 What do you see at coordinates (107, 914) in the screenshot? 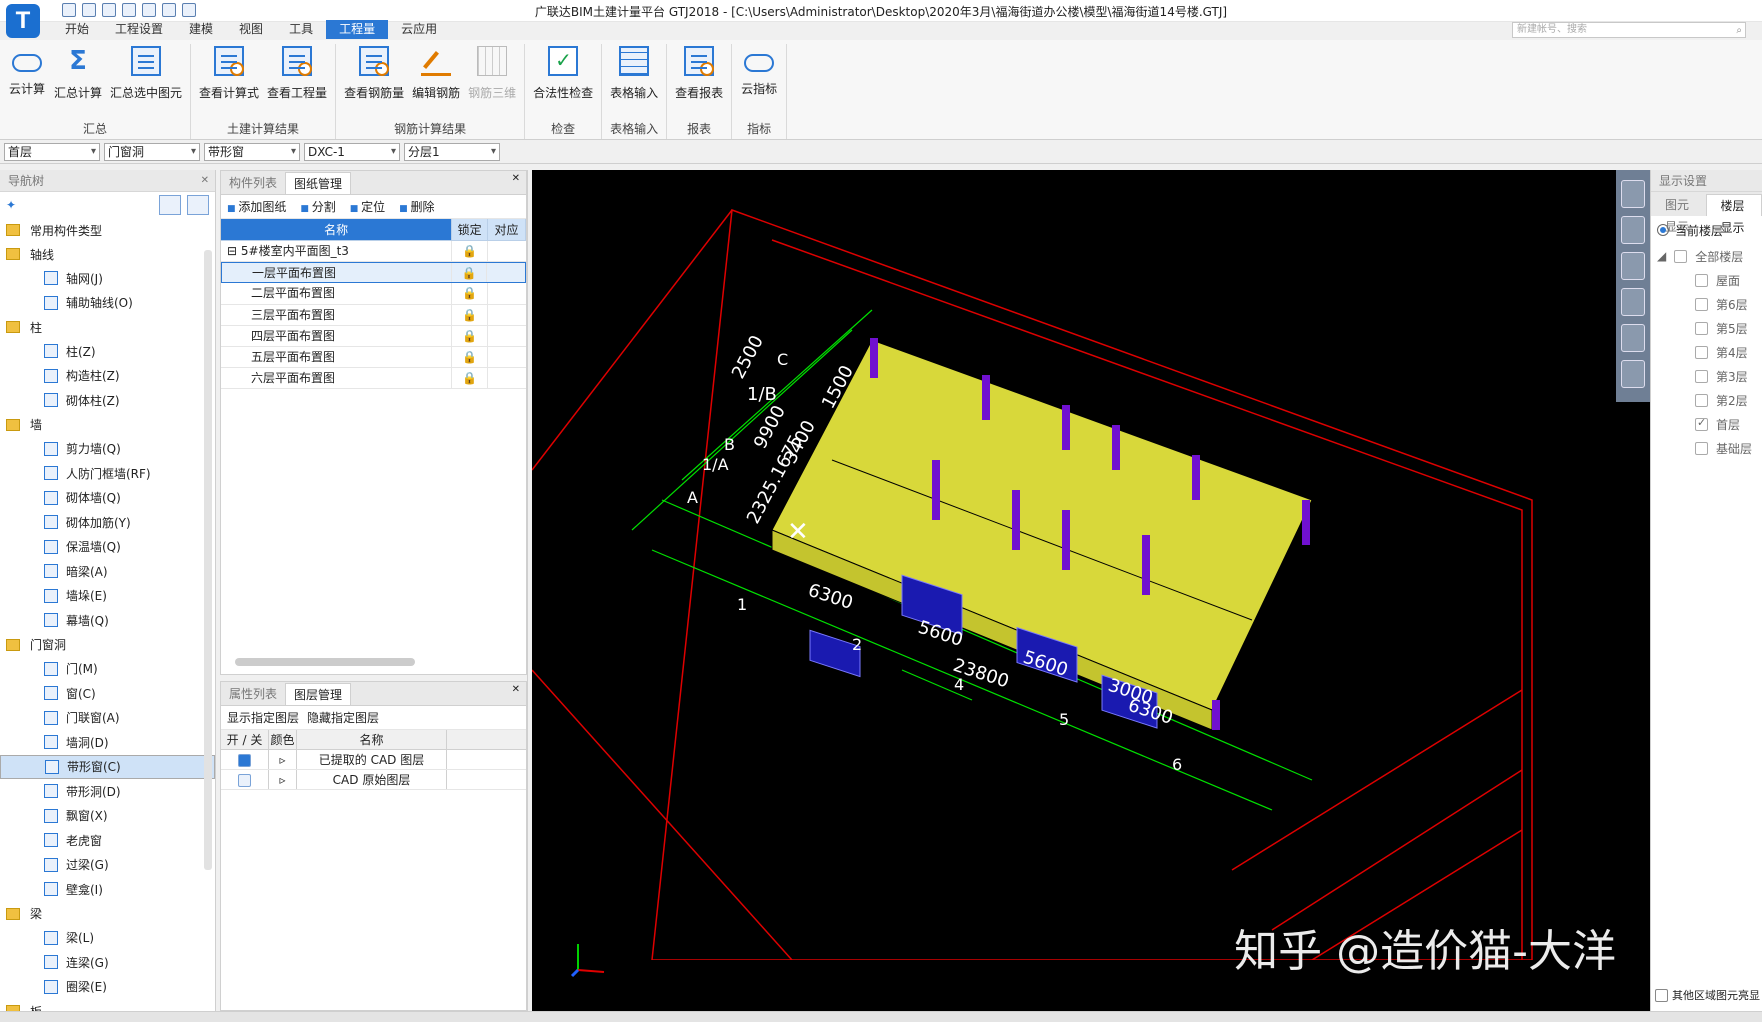
I see `tree-category: 梁` at bounding box center [107, 914].